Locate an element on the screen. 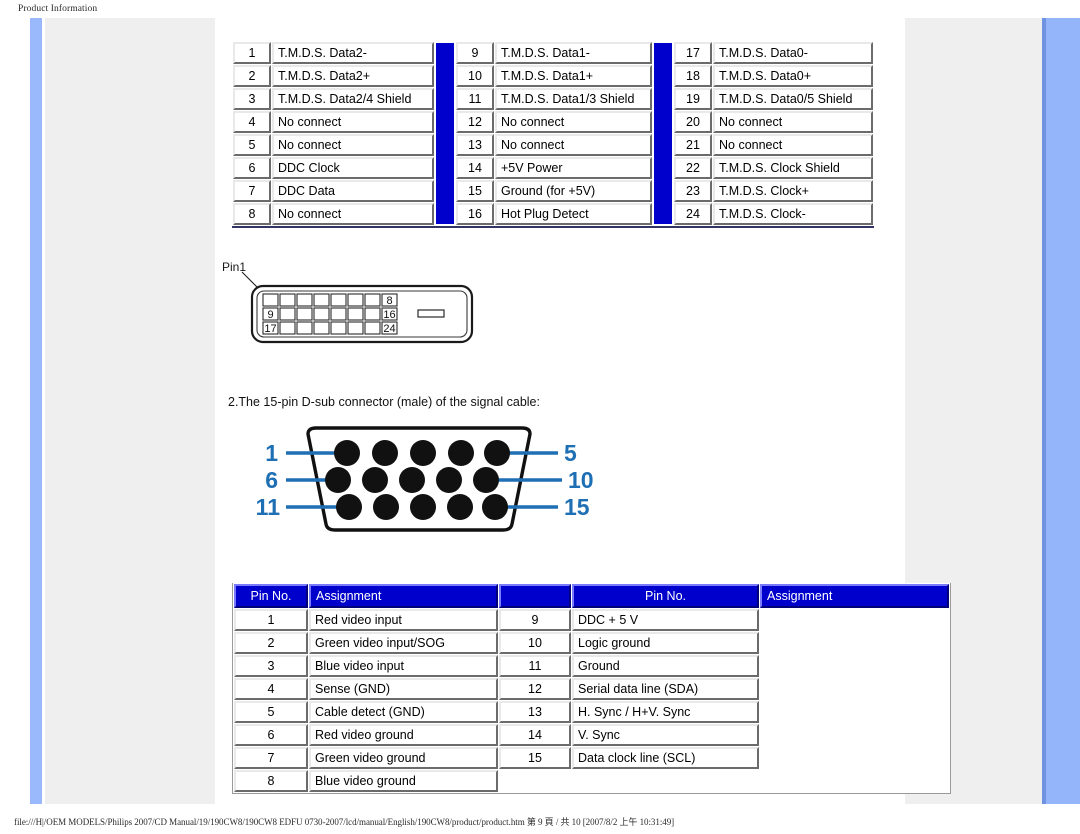 This screenshot has width=1080, height=834. pin-assignment-cell: T.M.D.S. Clock- is located at coordinates (793, 214).